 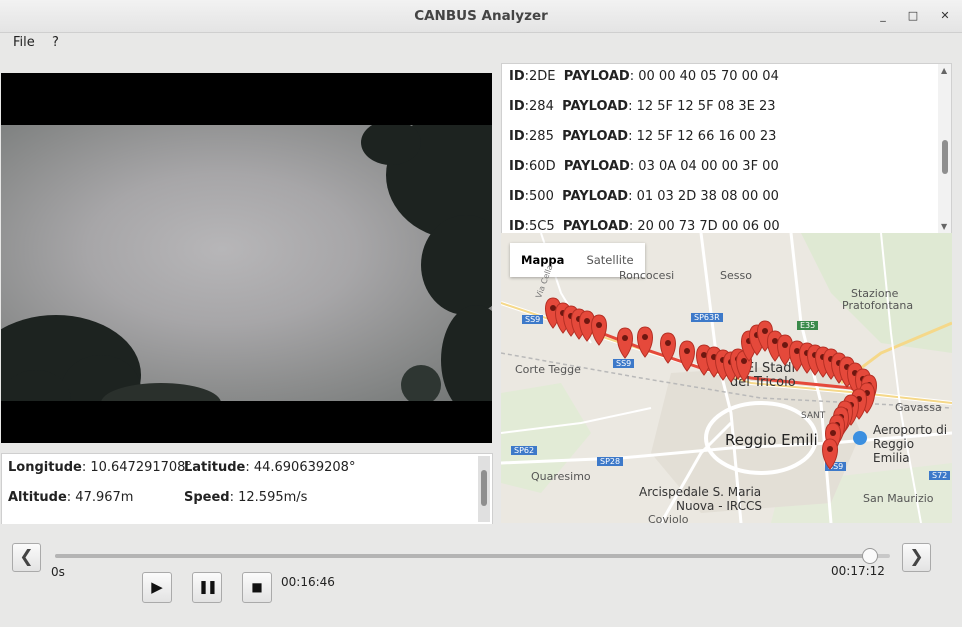 I want to click on end-time: 00:17:12, so click(x=858, y=571).